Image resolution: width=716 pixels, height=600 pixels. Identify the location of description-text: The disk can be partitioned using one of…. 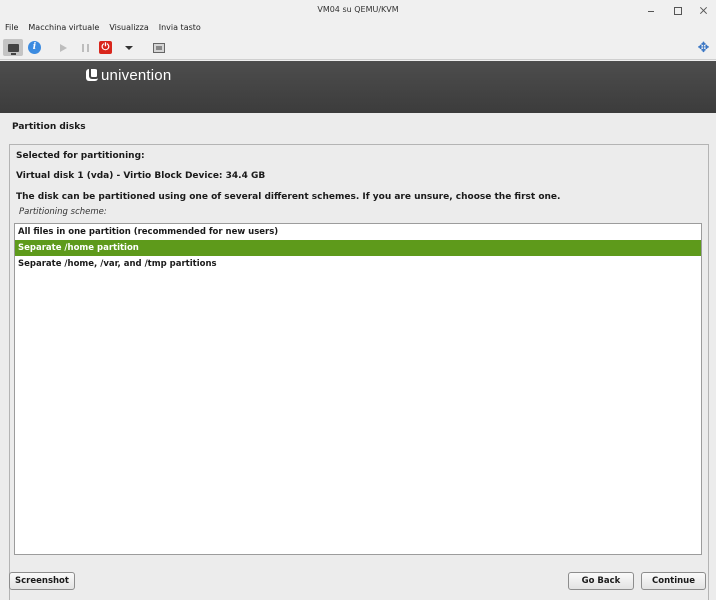
(288, 197).